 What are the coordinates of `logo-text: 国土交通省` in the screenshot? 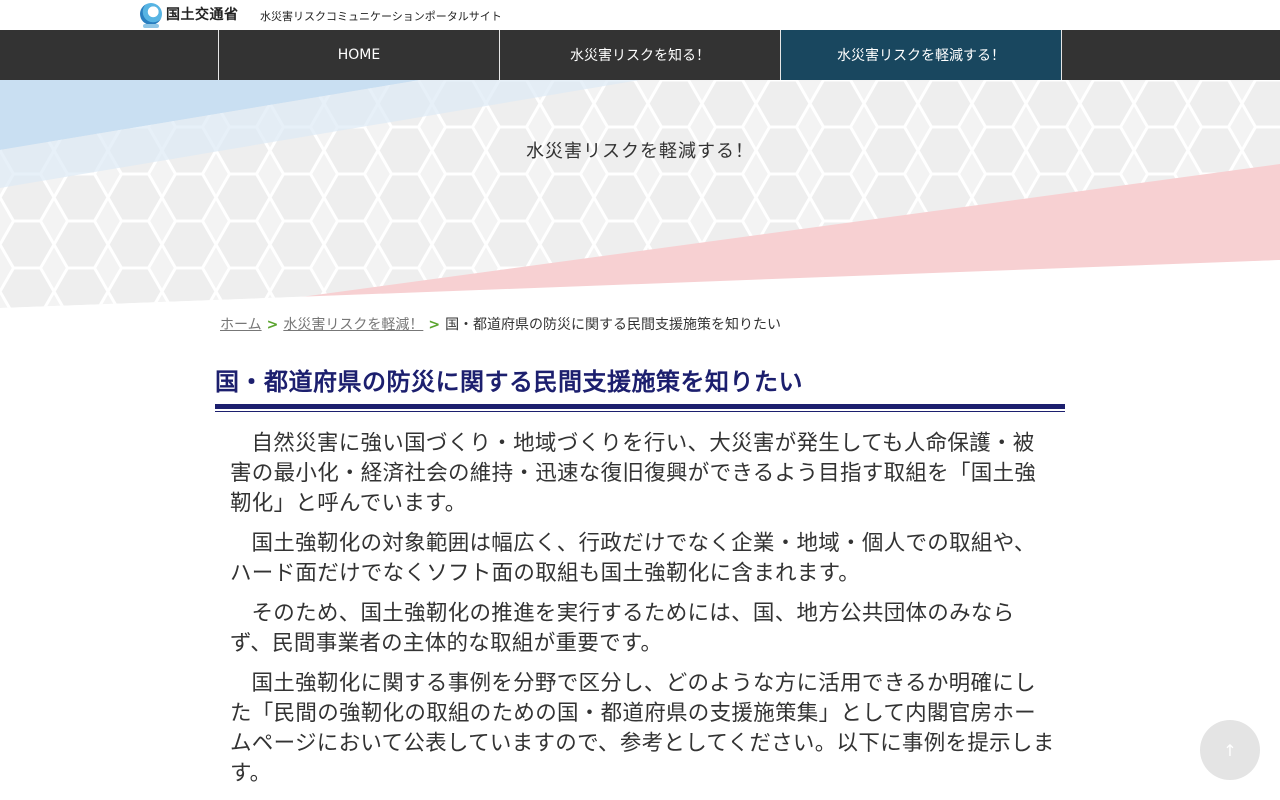 It's located at (202, 15).